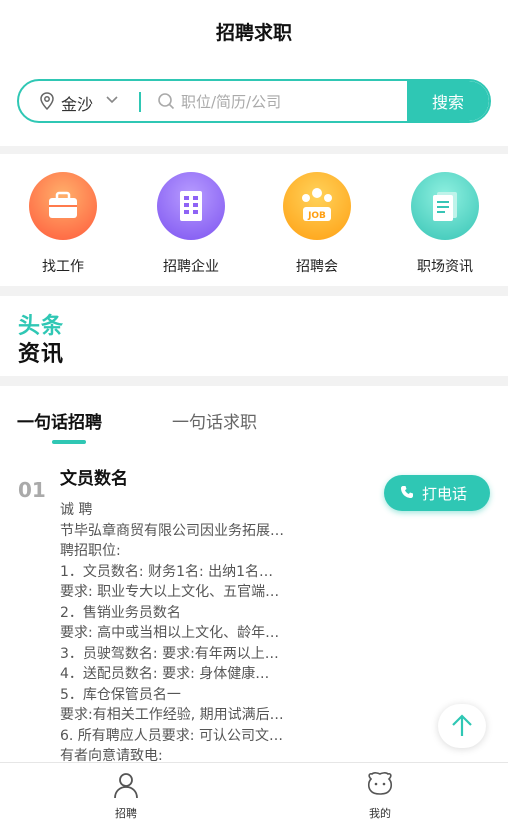 This screenshot has width=508, height=823. I want to click on chevron-down-icon, so click(112, 100).